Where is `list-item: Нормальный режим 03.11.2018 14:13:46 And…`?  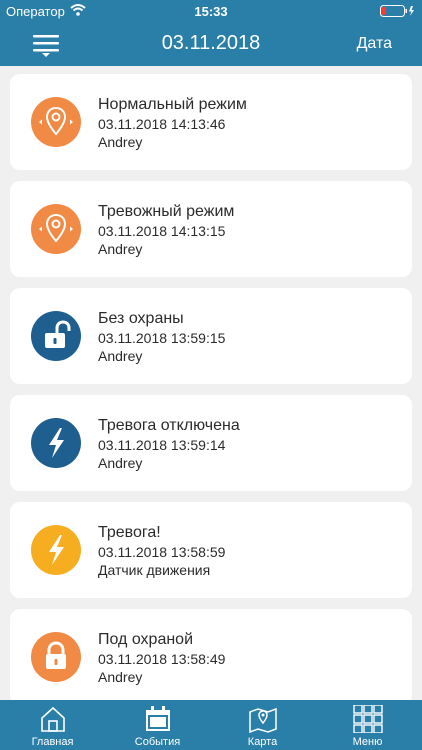
list-item: Нормальный режим 03.11.2018 14:13:46 And… is located at coordinates (211, 122).